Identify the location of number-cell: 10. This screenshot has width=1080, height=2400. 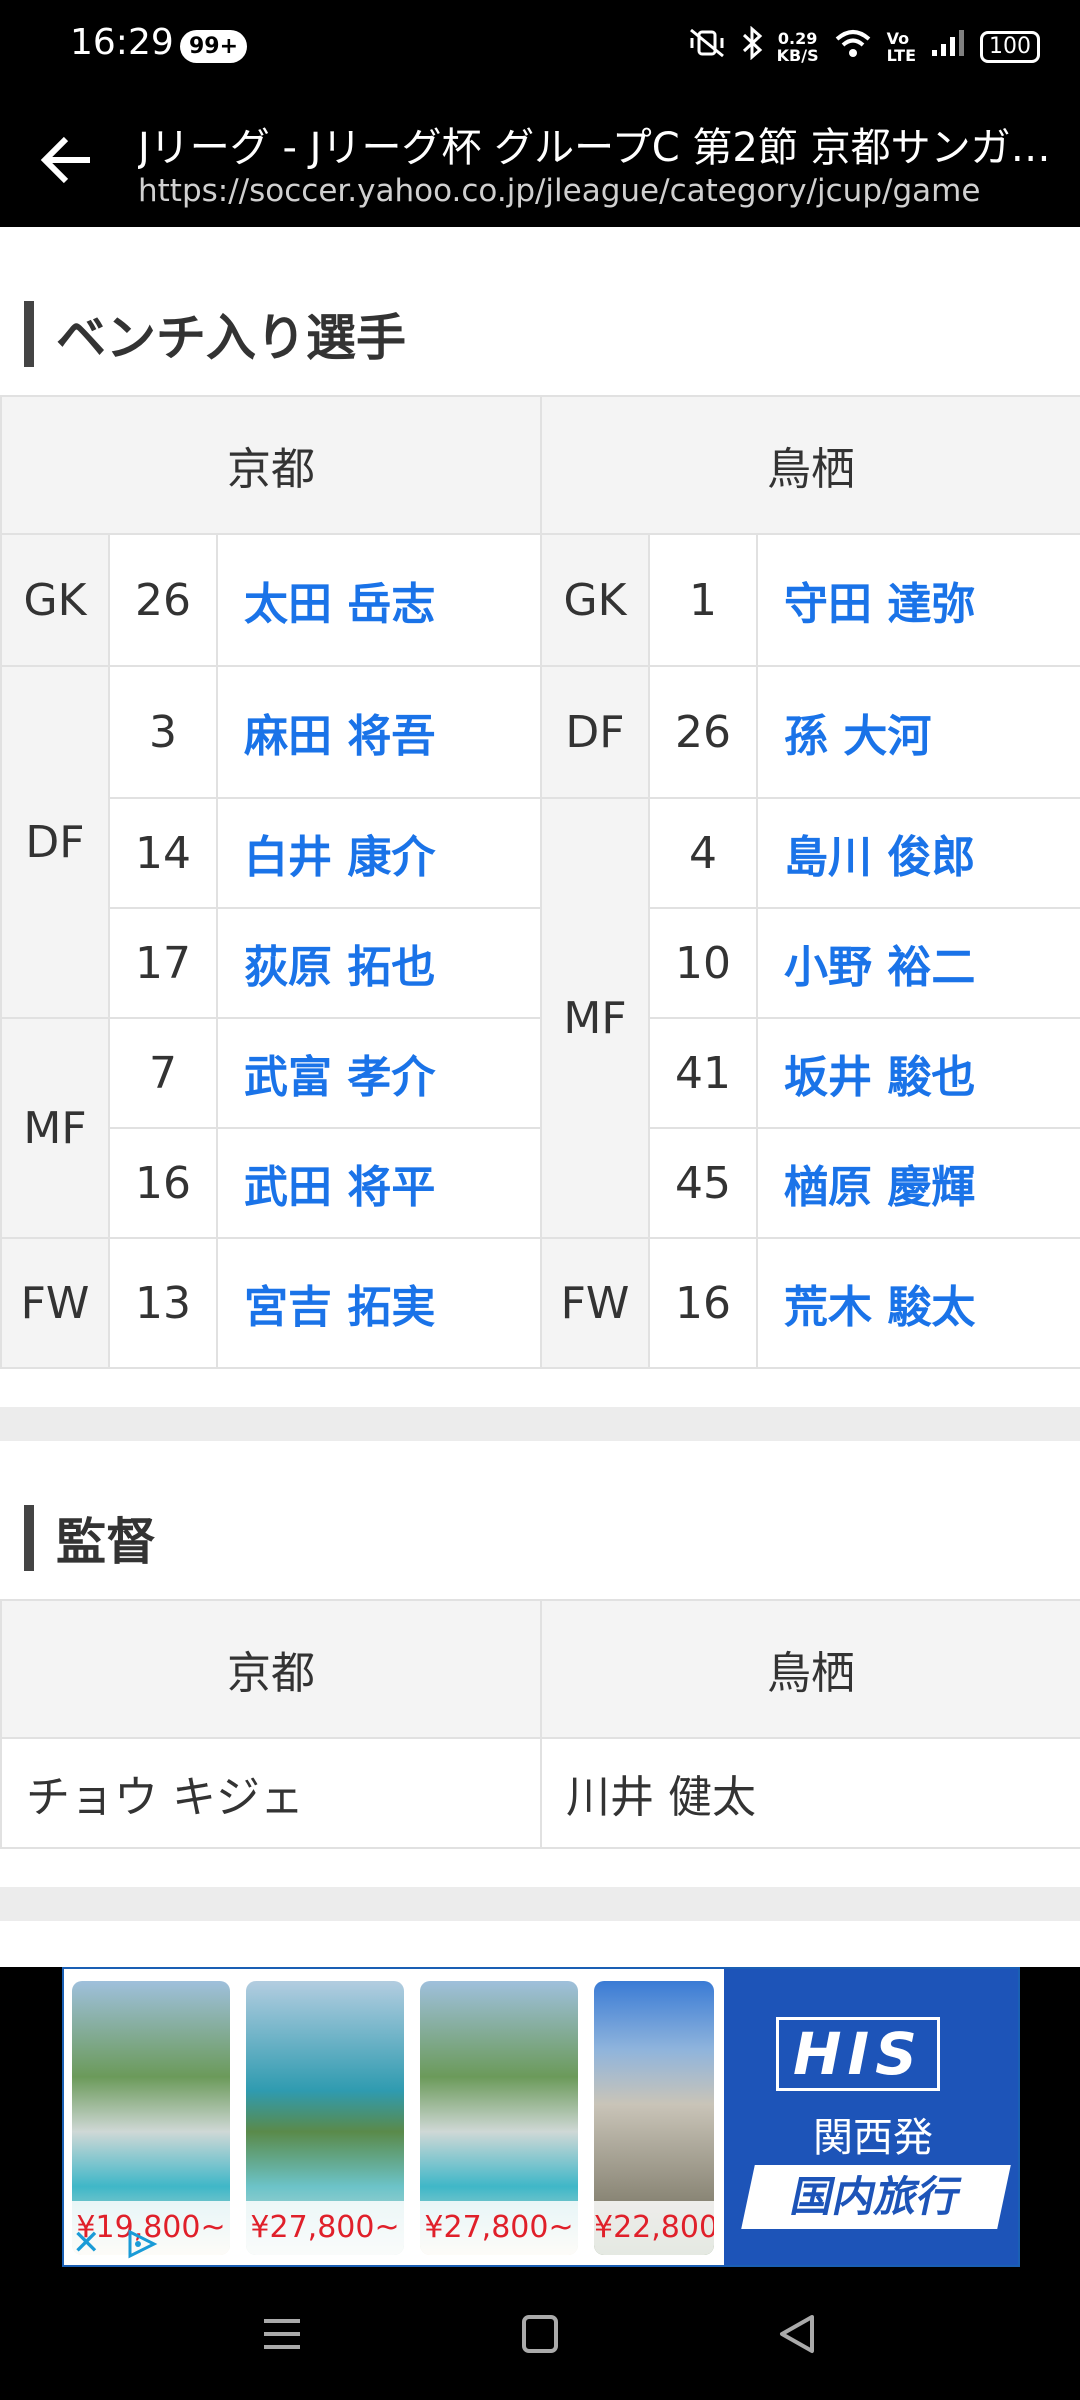
(703, 963).